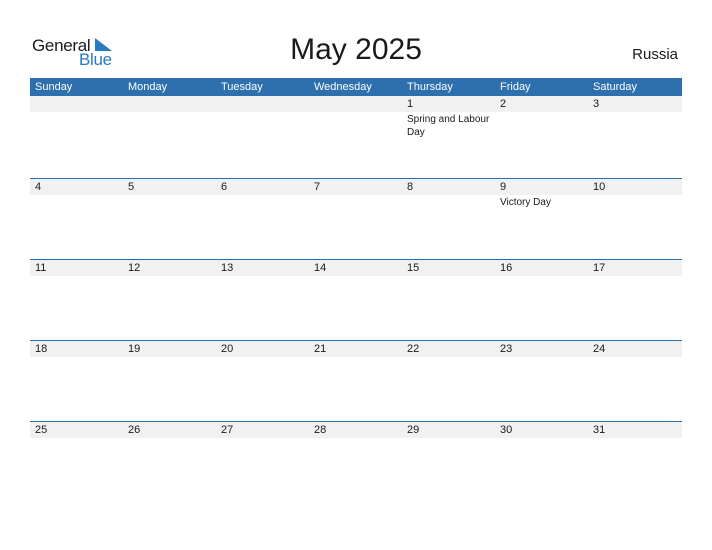 This screenshot has width=712, height=550. What do you see at coordinates (599, 430) in the screenshot?
I see `day-number: 31` at bounding box center [599, 430].